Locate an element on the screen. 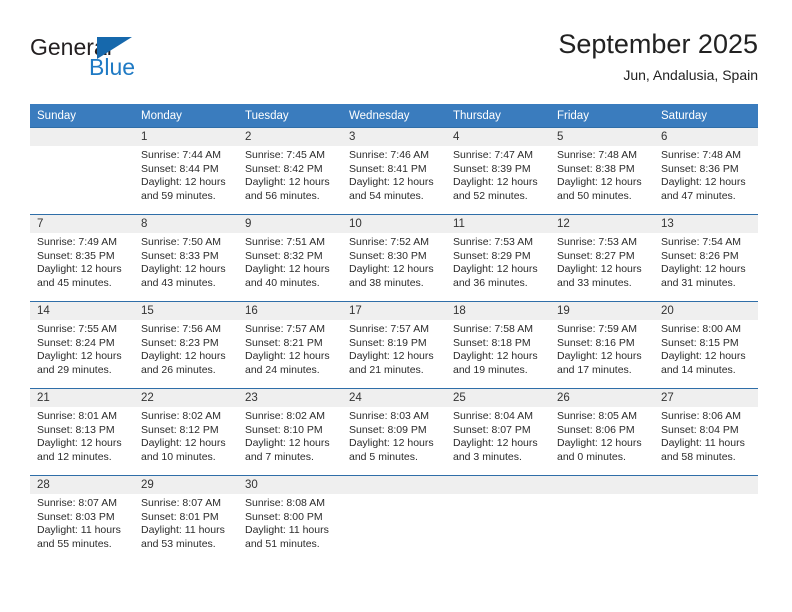 The image size is (792, 612). daylight-text-line2: and 51 minutes. is located at coordinates (282, 543).